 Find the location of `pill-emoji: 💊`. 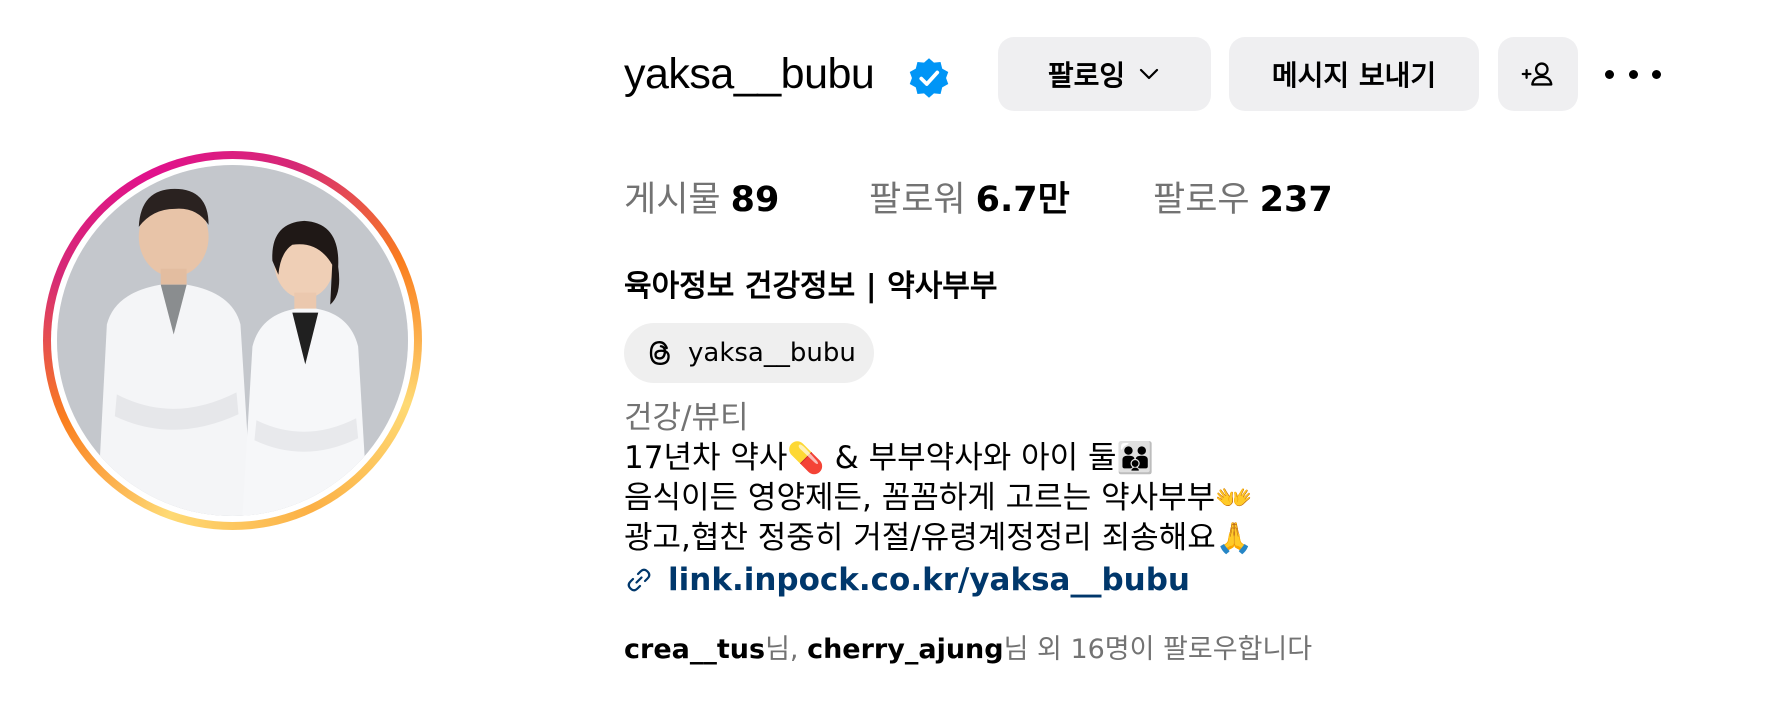

pill-emoji: 💊 is located at coordinates (806, 458).